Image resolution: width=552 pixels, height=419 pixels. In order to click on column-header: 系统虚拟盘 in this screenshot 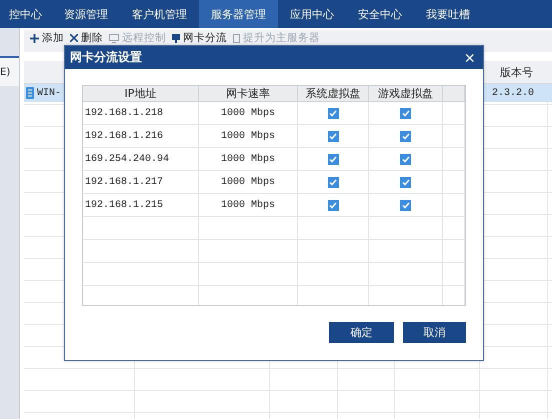, I will do `click(333, 93)`.